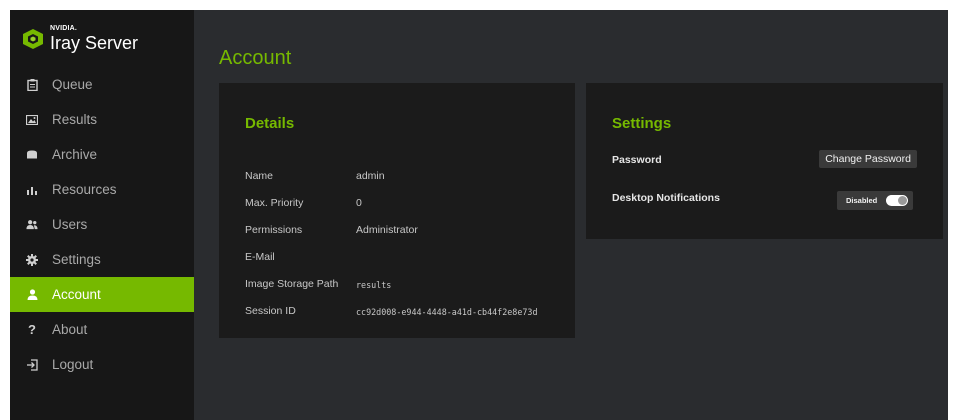 This screenshot has height=420, width=958. I want to click on sidebar-item-label: Logout, so click(73, 364).